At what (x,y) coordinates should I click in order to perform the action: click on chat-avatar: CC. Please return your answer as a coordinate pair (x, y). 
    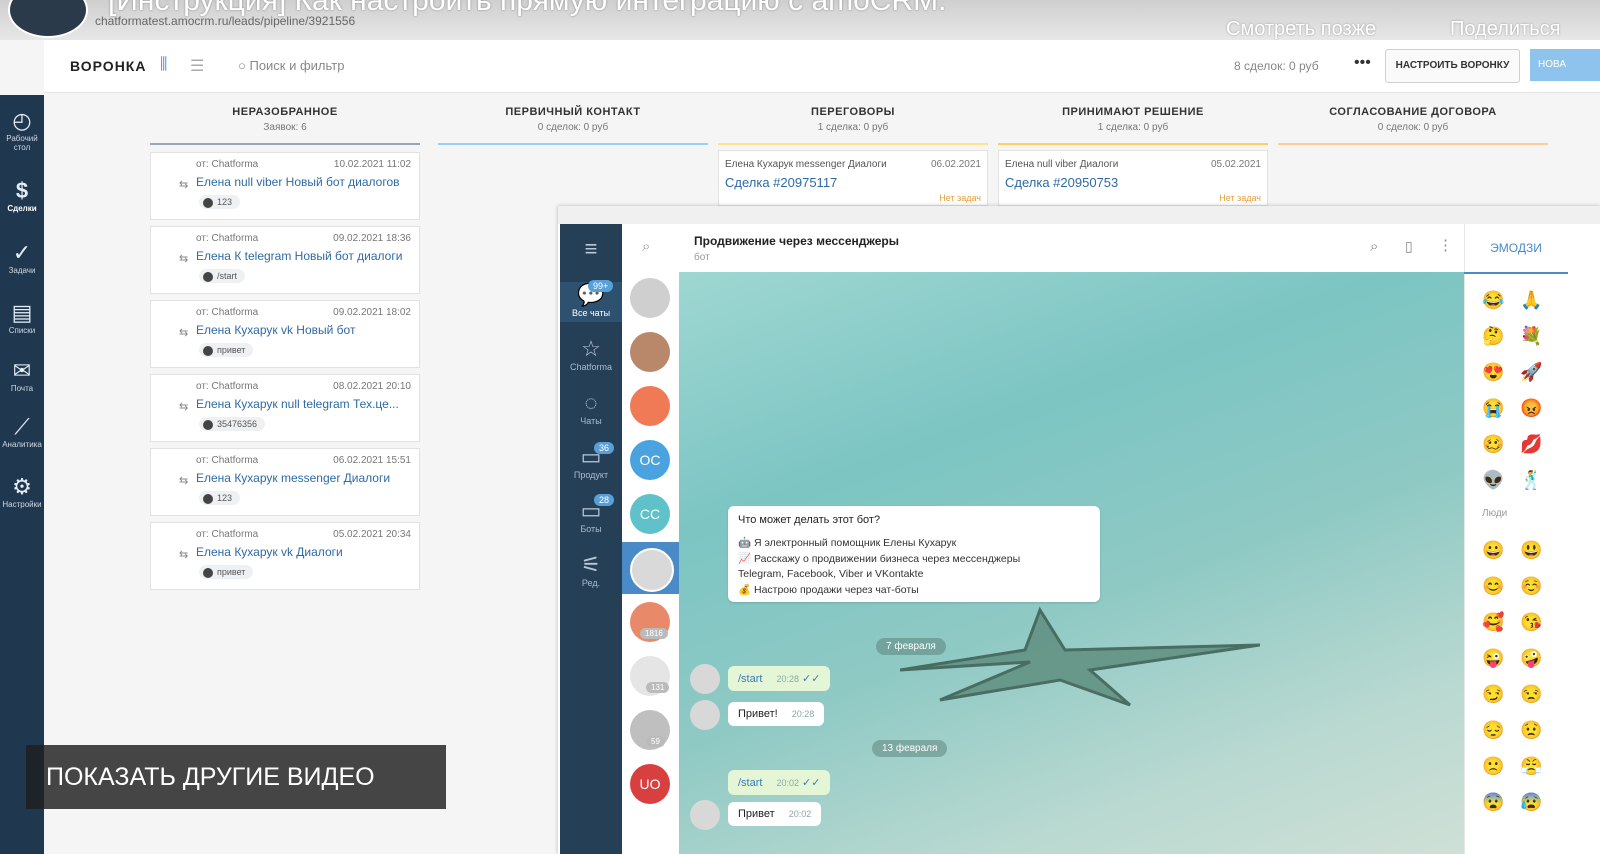
    Looking at the image, I should click on (650, 514).